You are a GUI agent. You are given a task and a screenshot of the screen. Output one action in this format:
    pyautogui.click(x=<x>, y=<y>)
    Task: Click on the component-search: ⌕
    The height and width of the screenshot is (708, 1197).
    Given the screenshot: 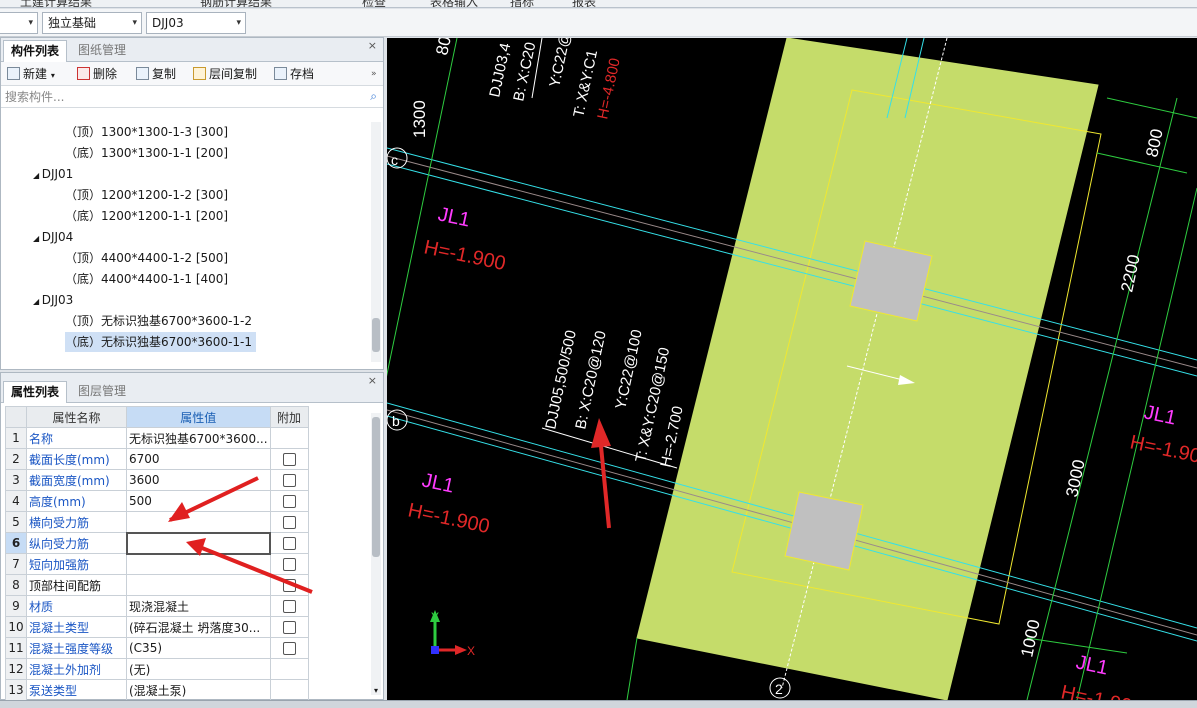 What is the action you would take?
    pyautogui.click(x=192, y=97)
    